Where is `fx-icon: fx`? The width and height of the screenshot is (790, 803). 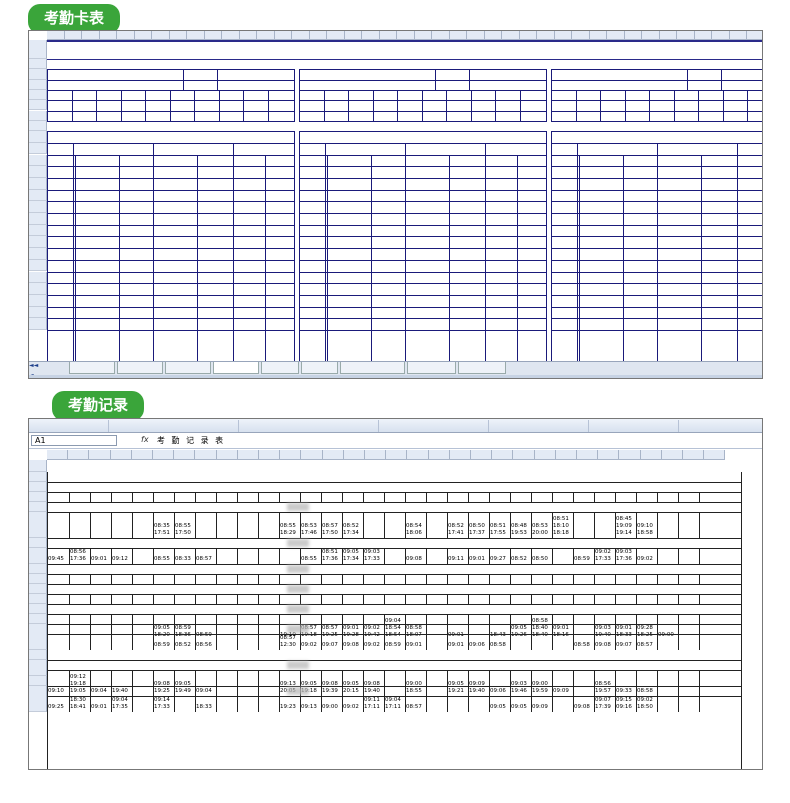
fx-icon: fx is located at coordinates (145, 439).